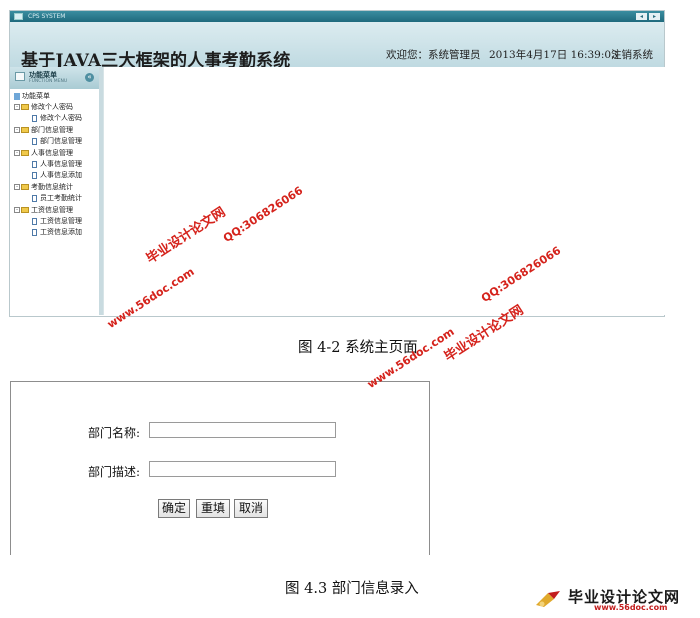 The width and height of the screenshot is (700, 618). What do you see at coordinates (174, 508) in the screenshot?
I see `confirm-button: 确定` at bounding box center [174, 508].